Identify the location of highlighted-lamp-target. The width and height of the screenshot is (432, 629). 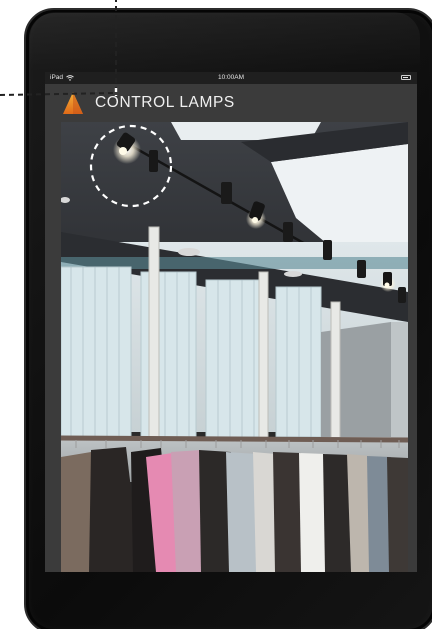
(131, 166).